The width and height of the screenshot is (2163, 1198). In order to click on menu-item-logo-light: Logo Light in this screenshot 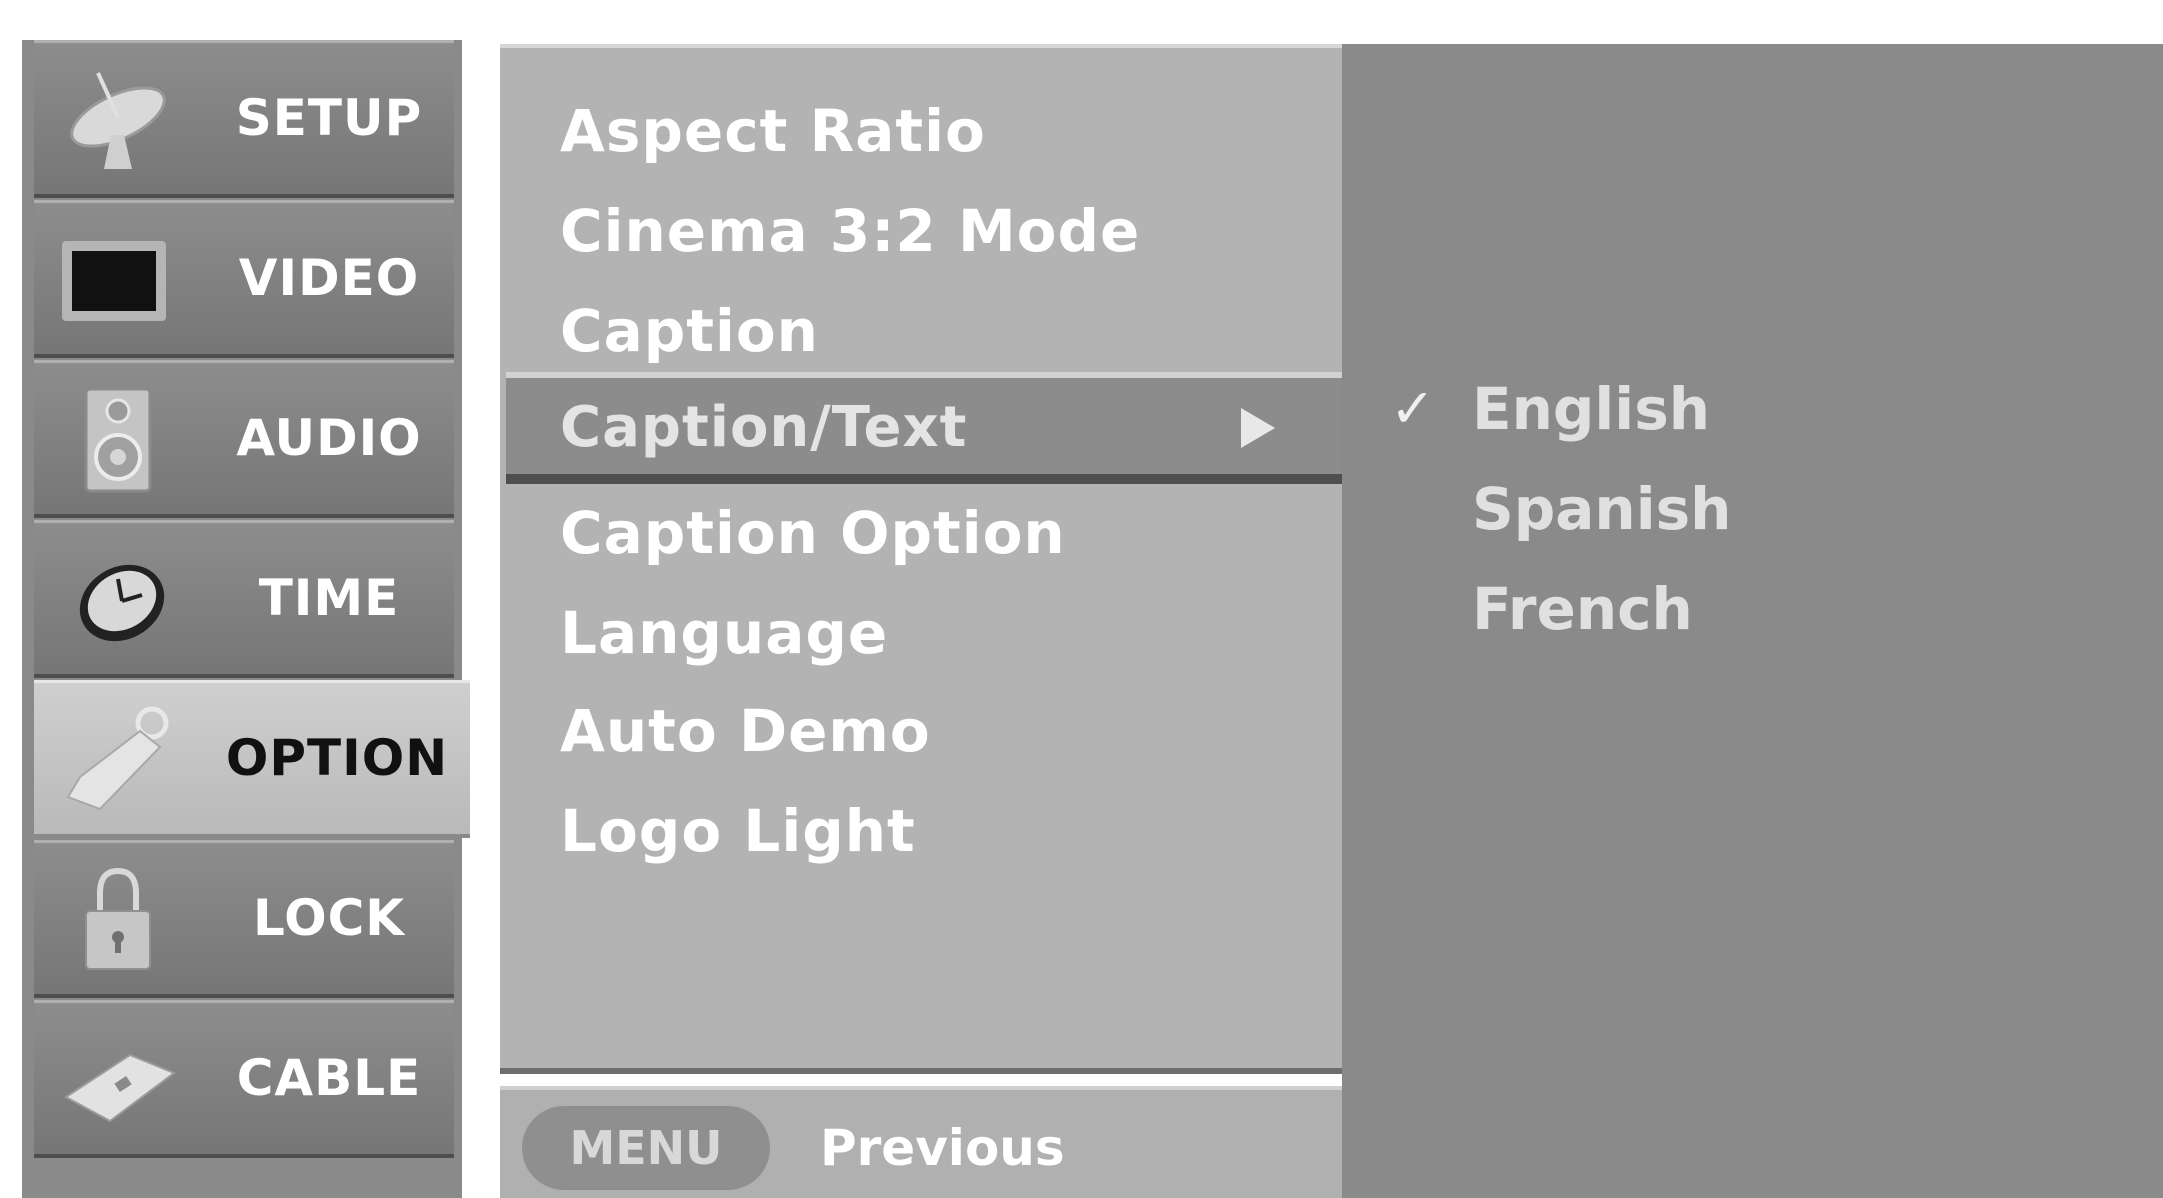, I will do `click(738, 831)`.